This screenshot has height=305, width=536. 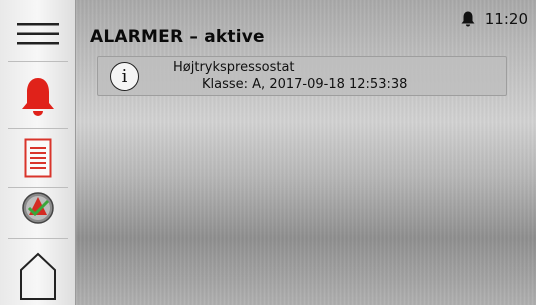 I want to click on sidebar, so click(x=38, y=152).